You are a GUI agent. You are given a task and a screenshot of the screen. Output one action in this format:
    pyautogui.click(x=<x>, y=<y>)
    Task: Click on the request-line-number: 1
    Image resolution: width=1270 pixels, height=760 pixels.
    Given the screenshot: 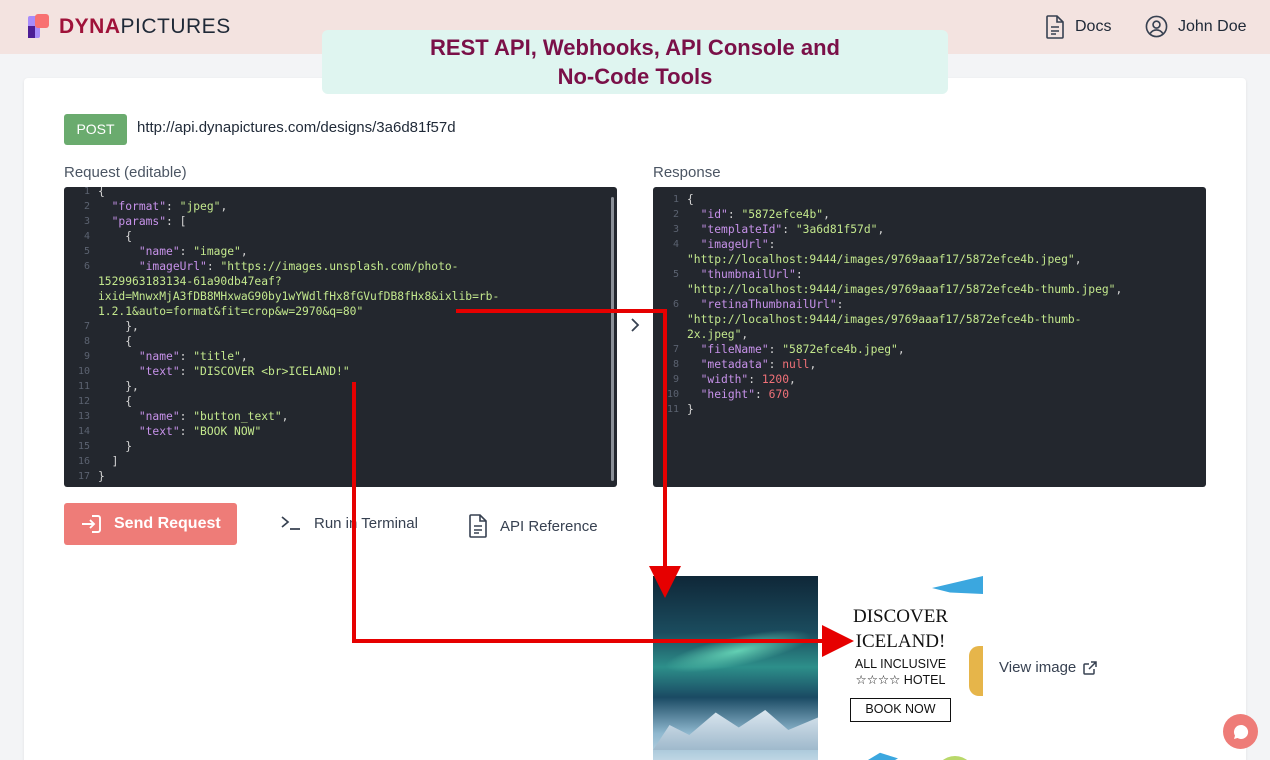 What is the action you would take?
    pyautogui.click(x=86, y=192)
    